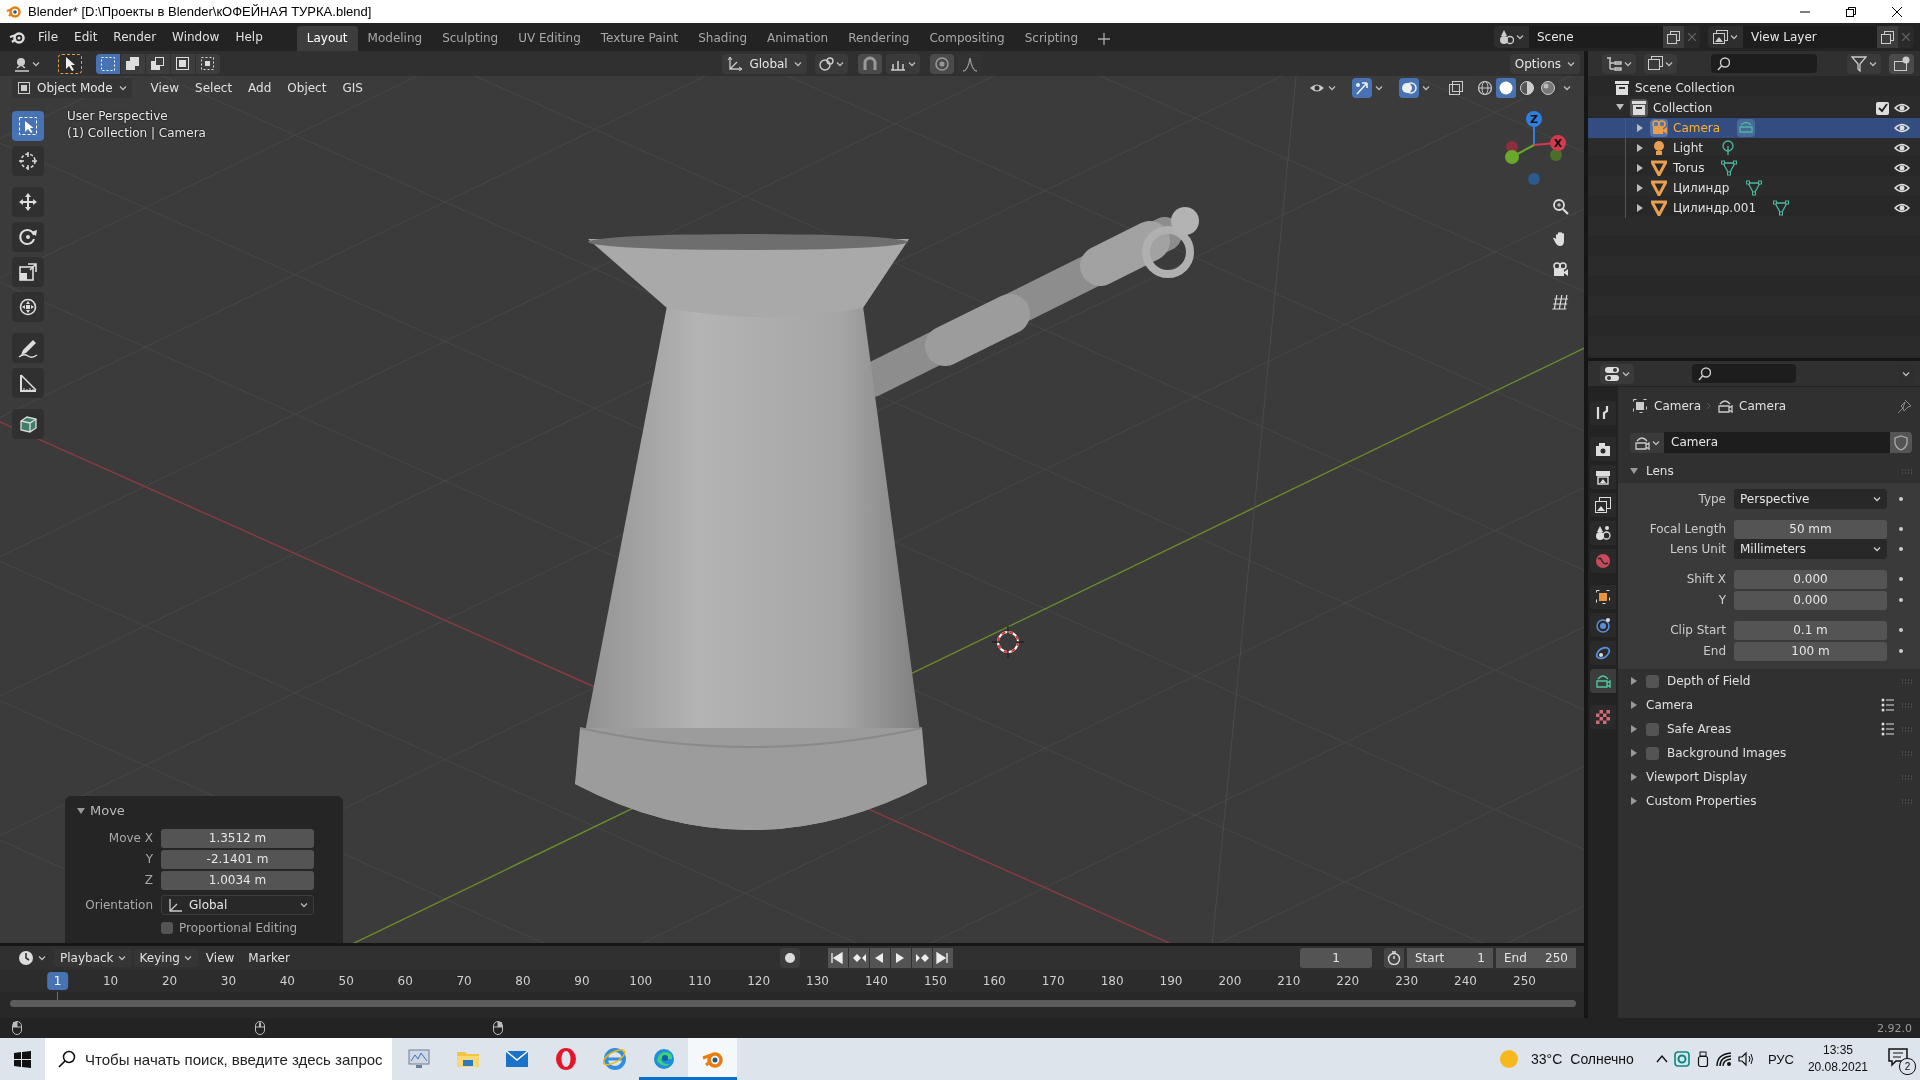  What do you see at coordinates (1777, 442) in the screenshot?
I see `datablock-name-field: Camera` at bounding box center [1777, 442].